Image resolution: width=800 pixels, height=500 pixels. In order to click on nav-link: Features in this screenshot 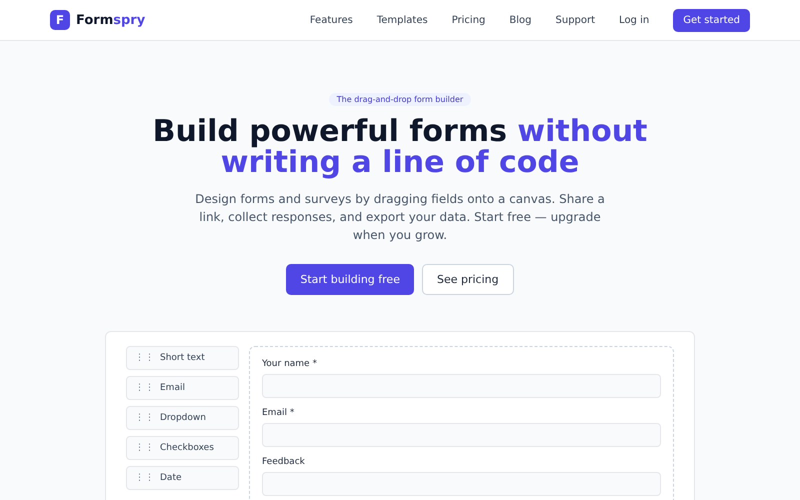, I will do `click(331, 20)`.